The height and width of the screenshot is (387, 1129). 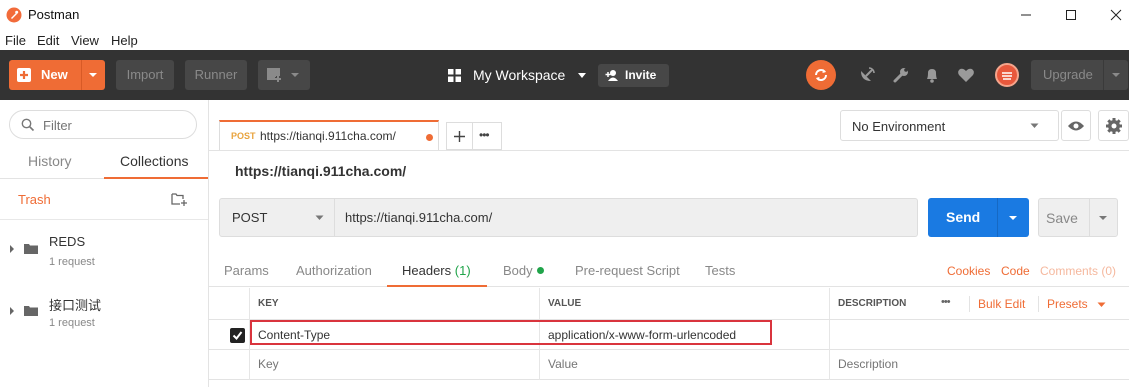 I want to click on folder-icon, so click(x=31, y=249).